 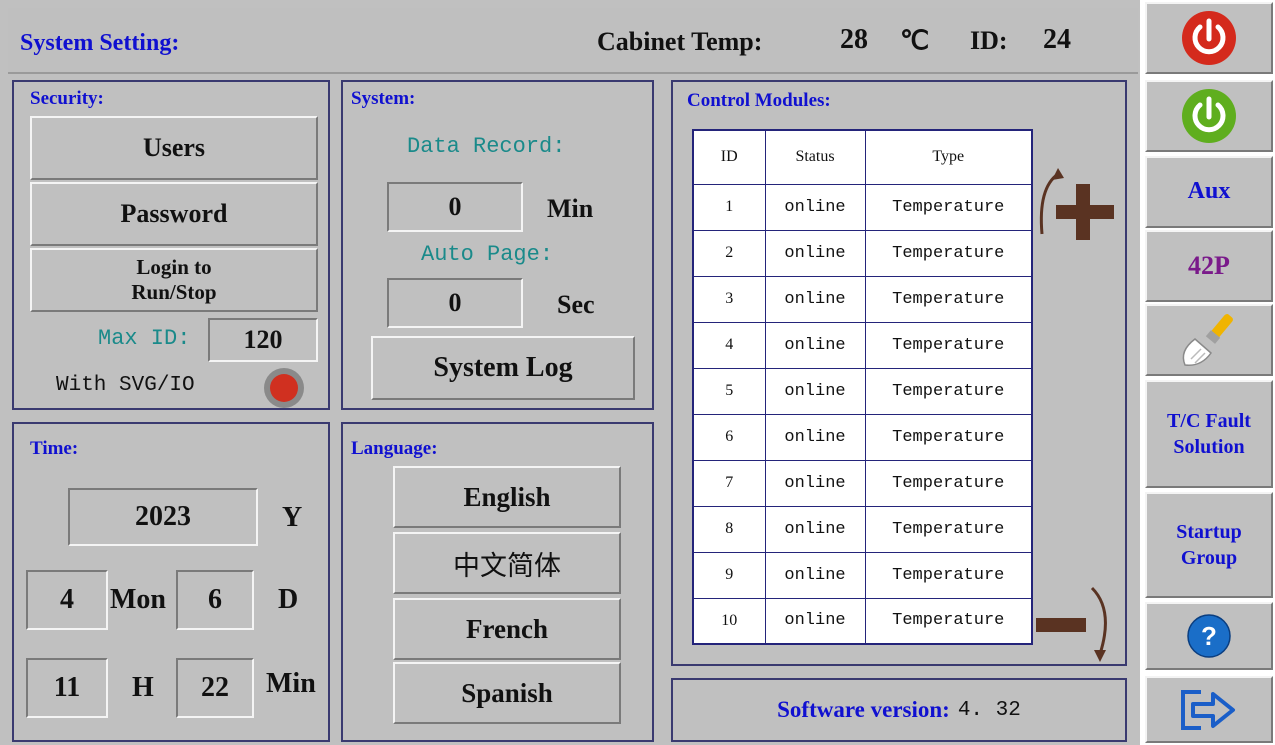 I want to click on auto-page-field: 0, so click(x=455, y=303).